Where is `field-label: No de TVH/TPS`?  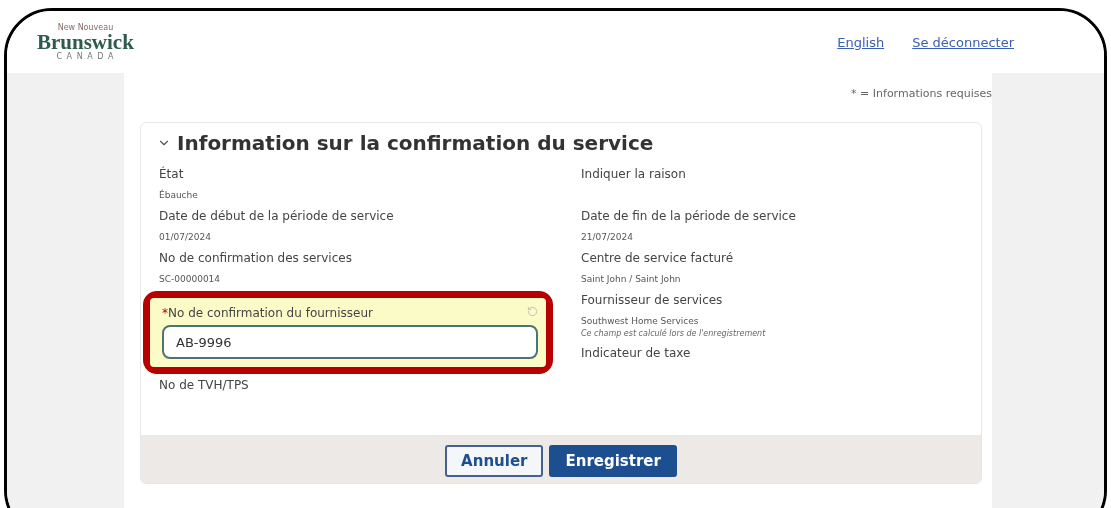 field-label: No de TVH/TPS is located at coordinates (204, 385).